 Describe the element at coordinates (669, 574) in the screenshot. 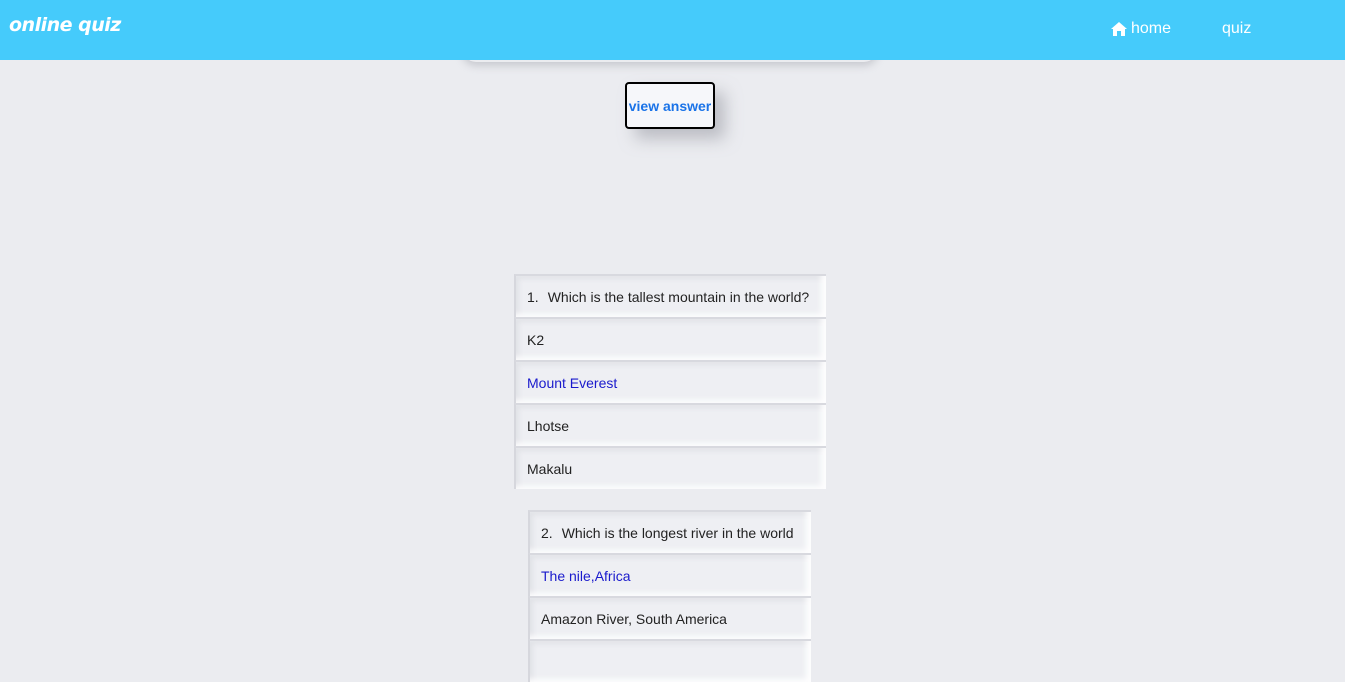

I see `answer-option-correct: The nile,Africa` at that location.